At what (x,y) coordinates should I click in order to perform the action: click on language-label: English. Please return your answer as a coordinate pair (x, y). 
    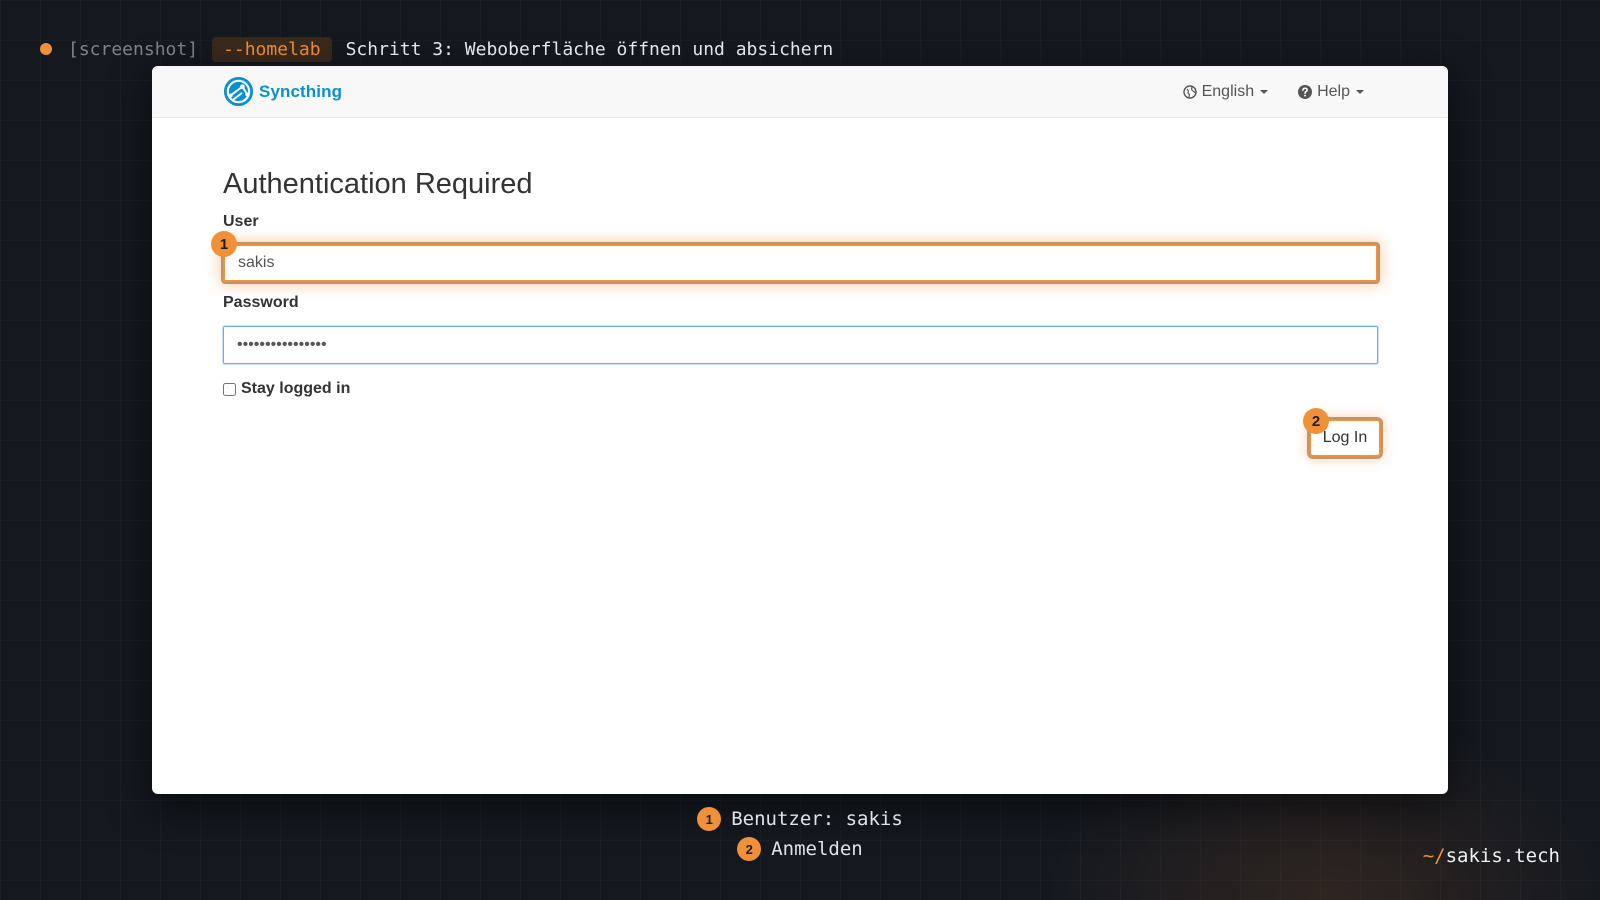
    Looking at the image, I should click on (1228, 91).